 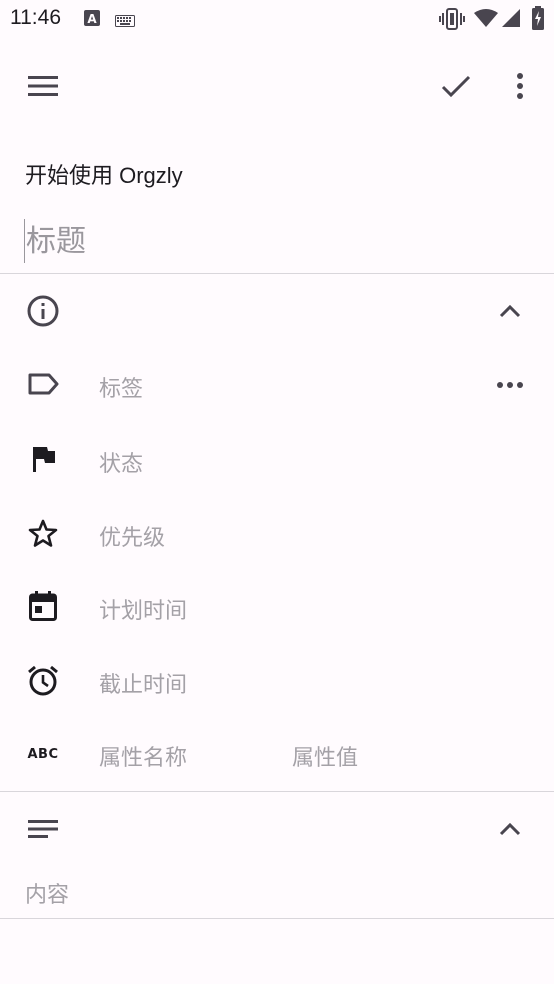 I want to click on metadata-collapse-button, so click(x=510, y=311).